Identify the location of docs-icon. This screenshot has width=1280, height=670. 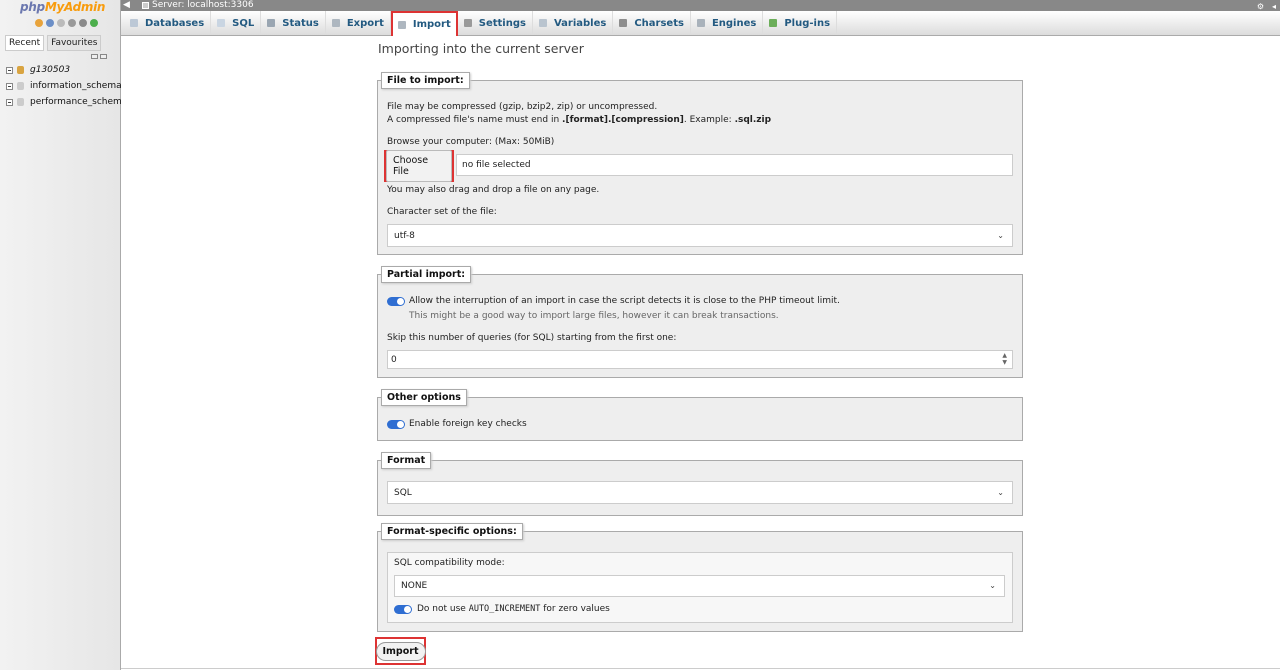
(72, 23).